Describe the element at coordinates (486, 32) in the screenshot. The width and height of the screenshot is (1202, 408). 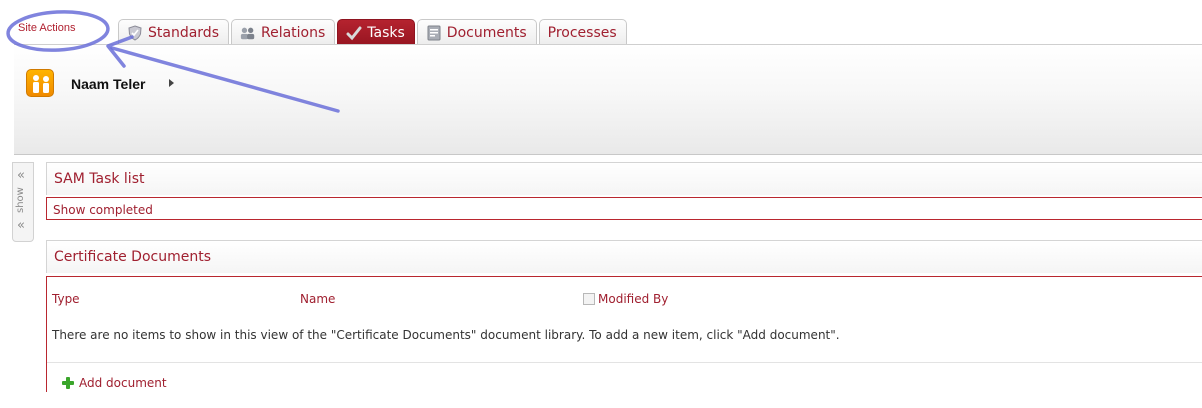
I see `tab-documents-label: Documents` at that location.